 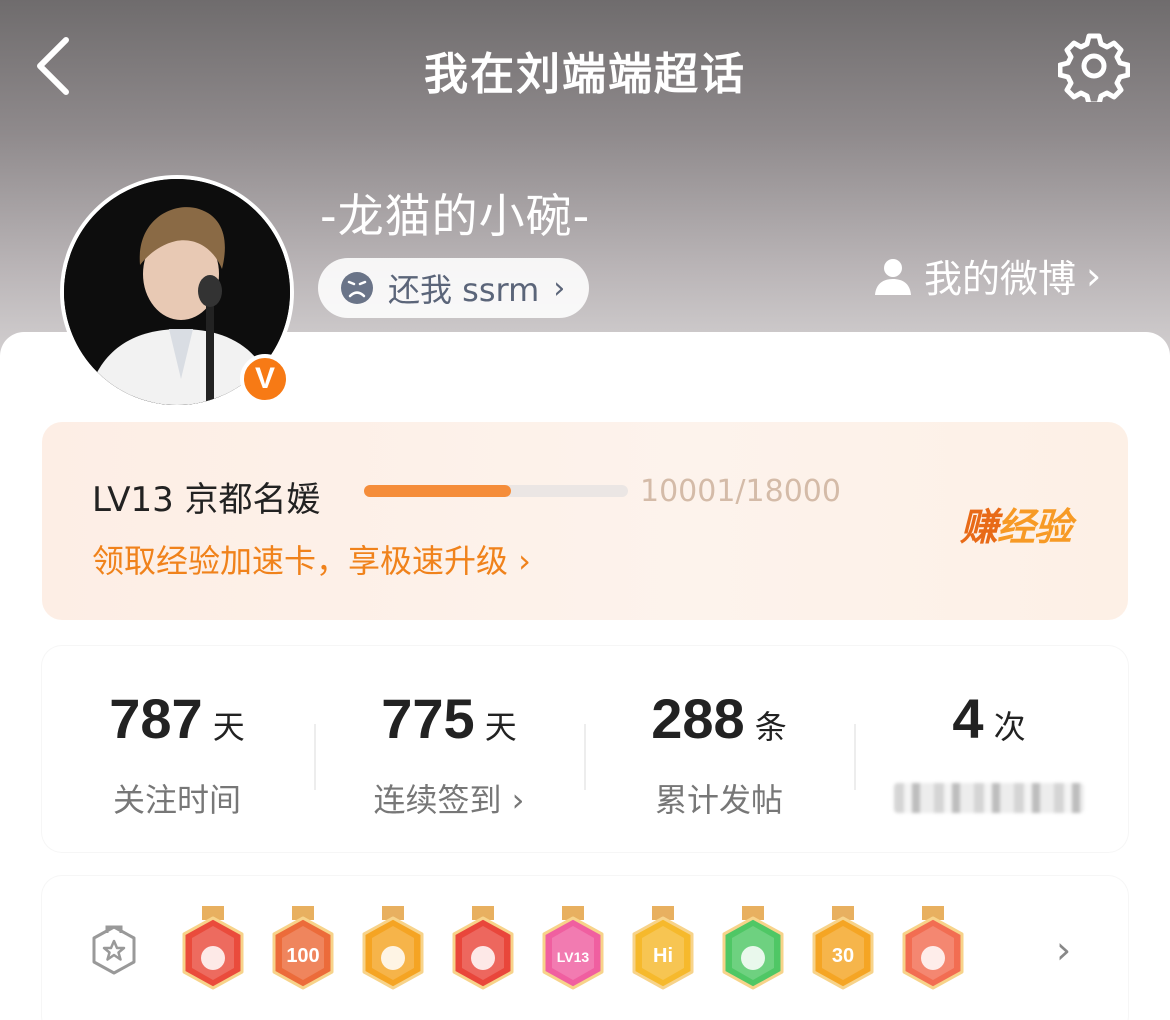 What do you see at coordinates (464, 290) in the screenshot?
I see `status-tag-label: 还我 ssrm` at bounding box center [464, 290].